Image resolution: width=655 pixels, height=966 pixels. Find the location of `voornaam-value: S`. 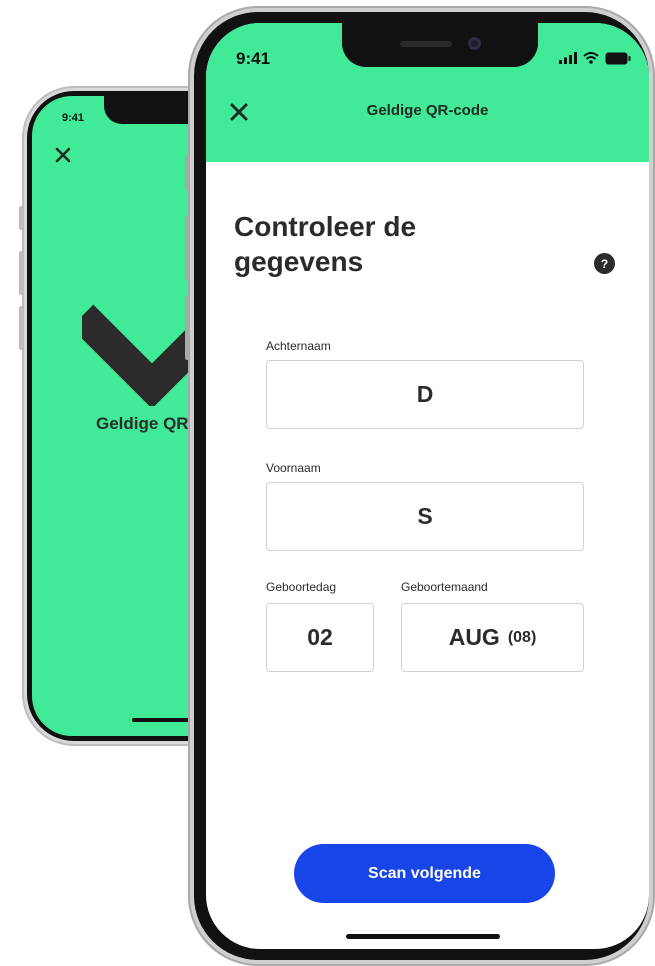

voornaam-value: S is located at coordinates (425, 516).